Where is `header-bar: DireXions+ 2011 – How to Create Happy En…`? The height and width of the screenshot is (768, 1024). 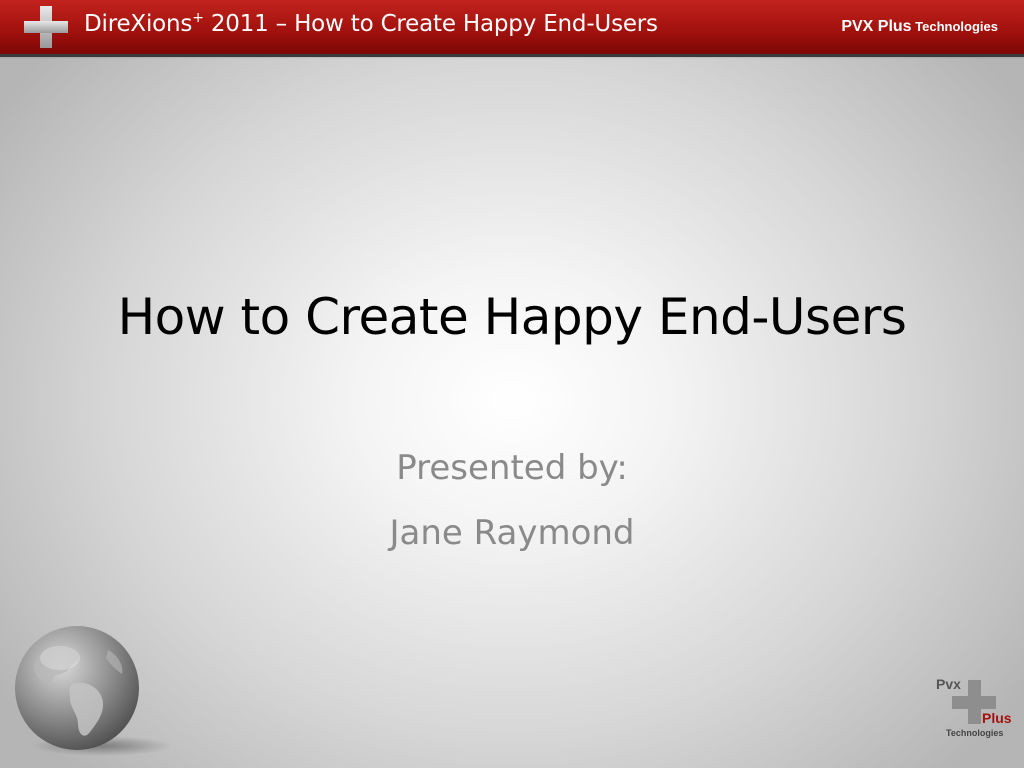
header-bar: DireXions+ 2011 – How to Create Happy En… is located at coordinates (512, 27).